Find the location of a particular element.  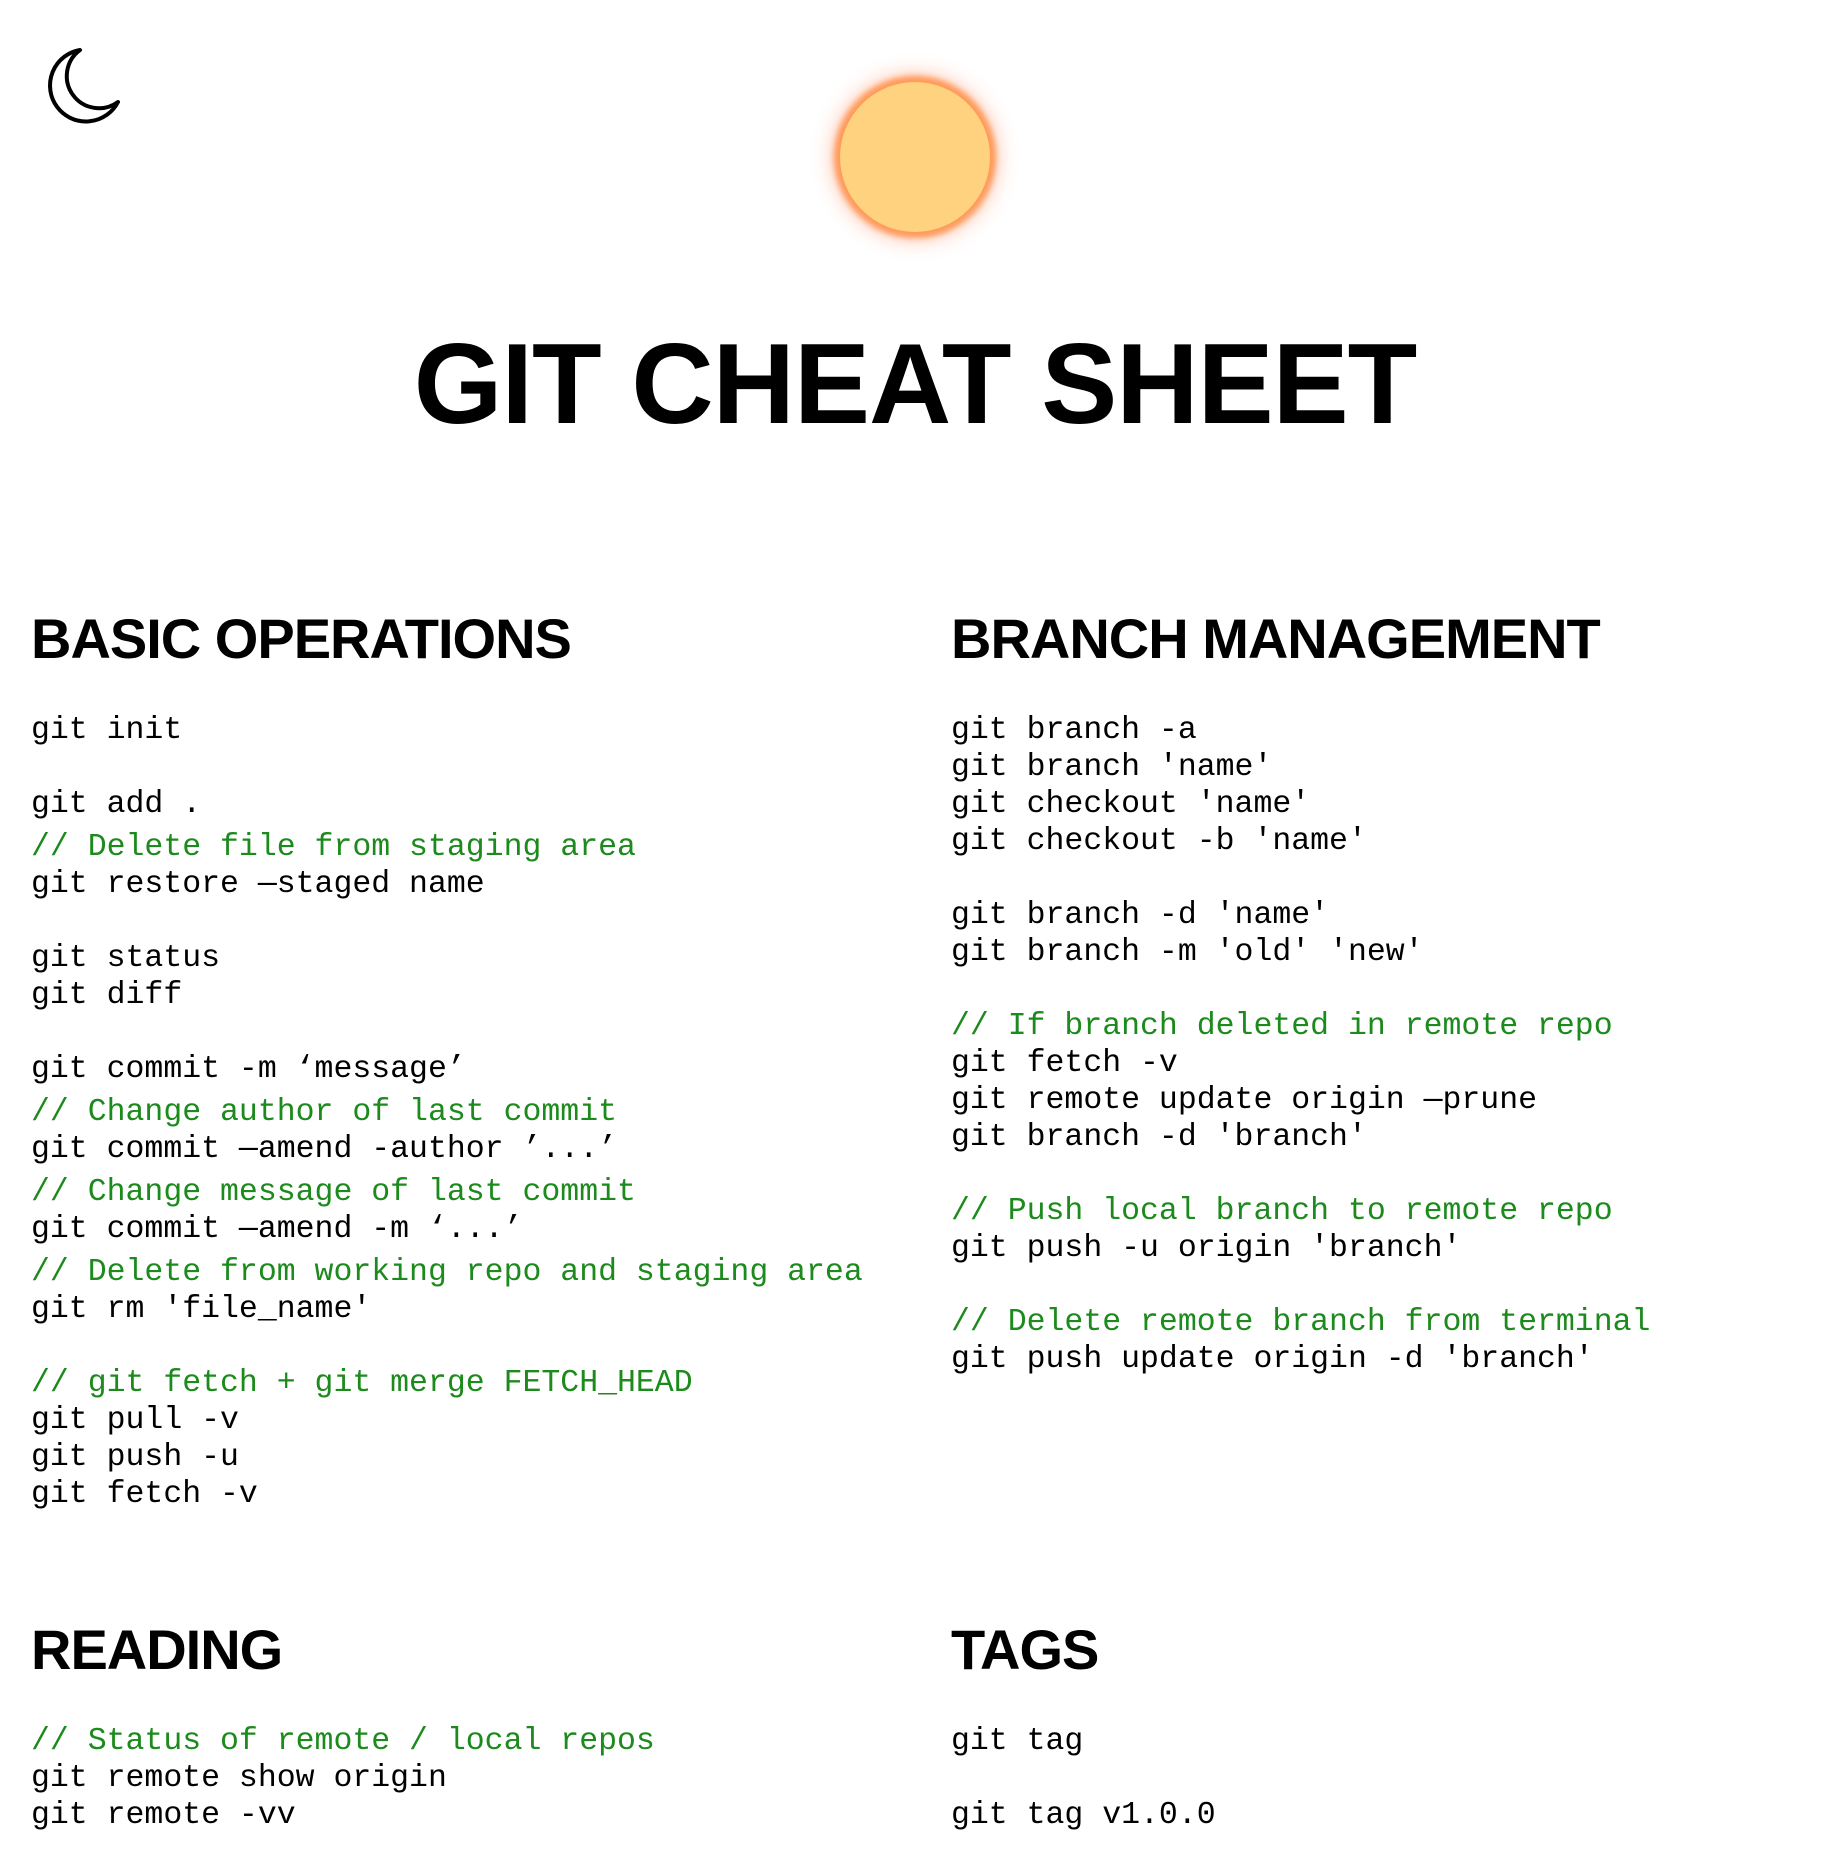

section-heading: BRANCH MANAGEMENT is located at coordinates (1276, 638).